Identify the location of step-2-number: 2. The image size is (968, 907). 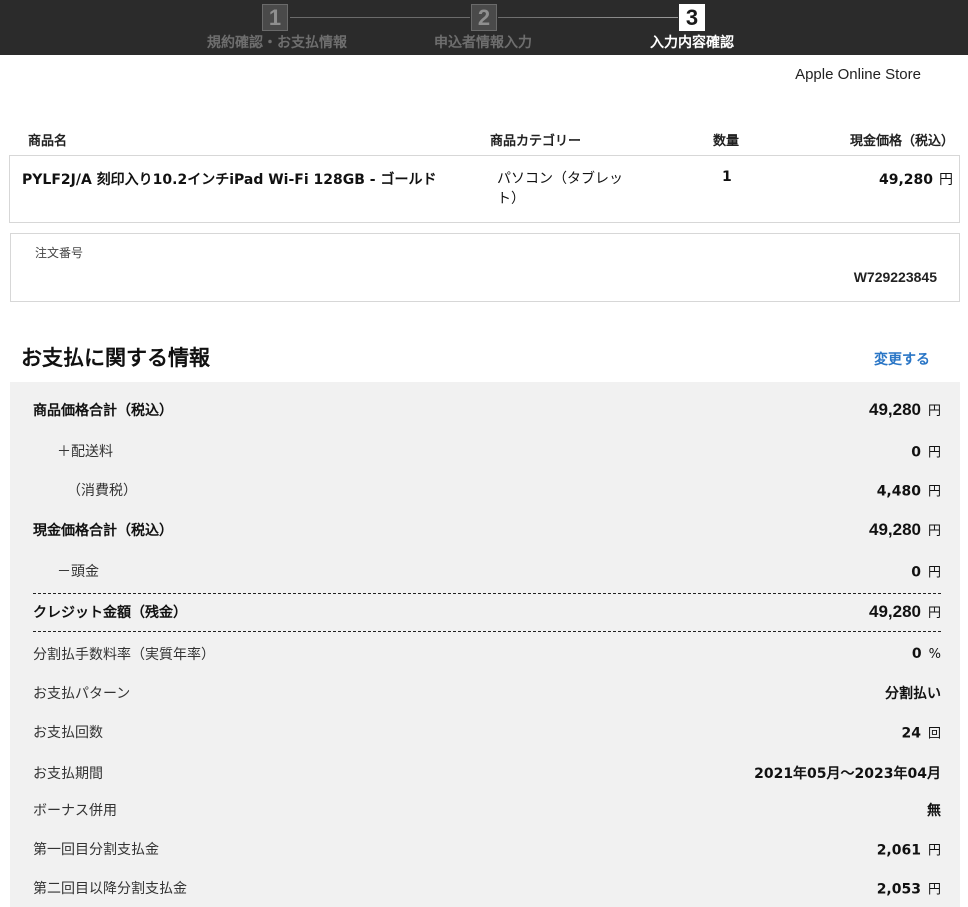
(484, 17).